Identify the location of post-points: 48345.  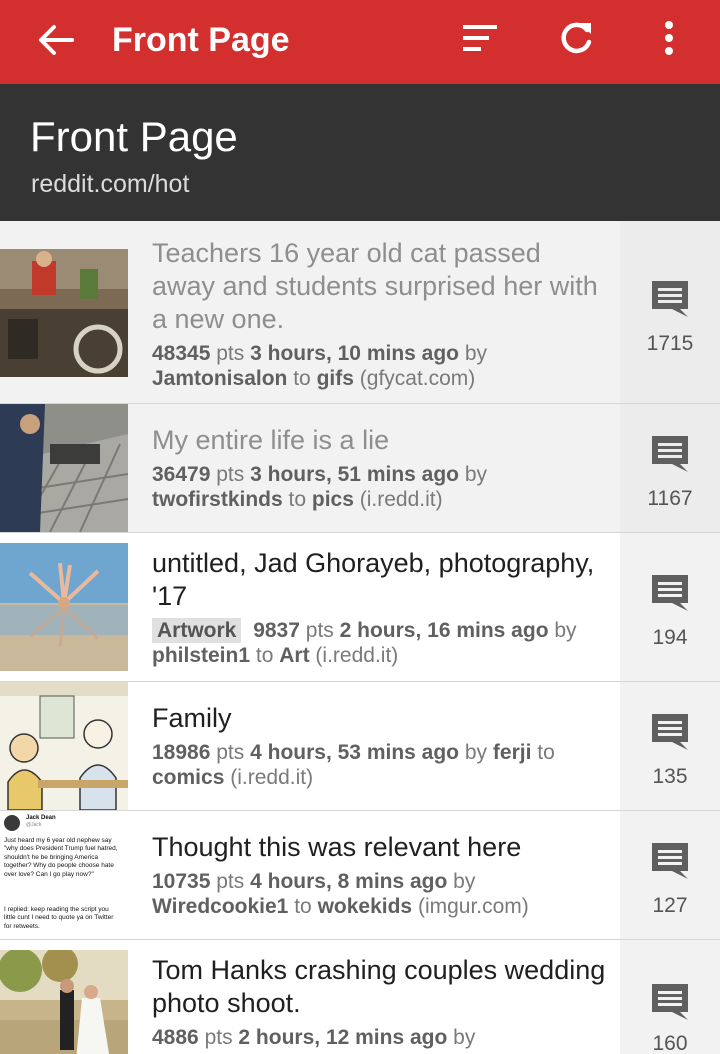
(181, 353).